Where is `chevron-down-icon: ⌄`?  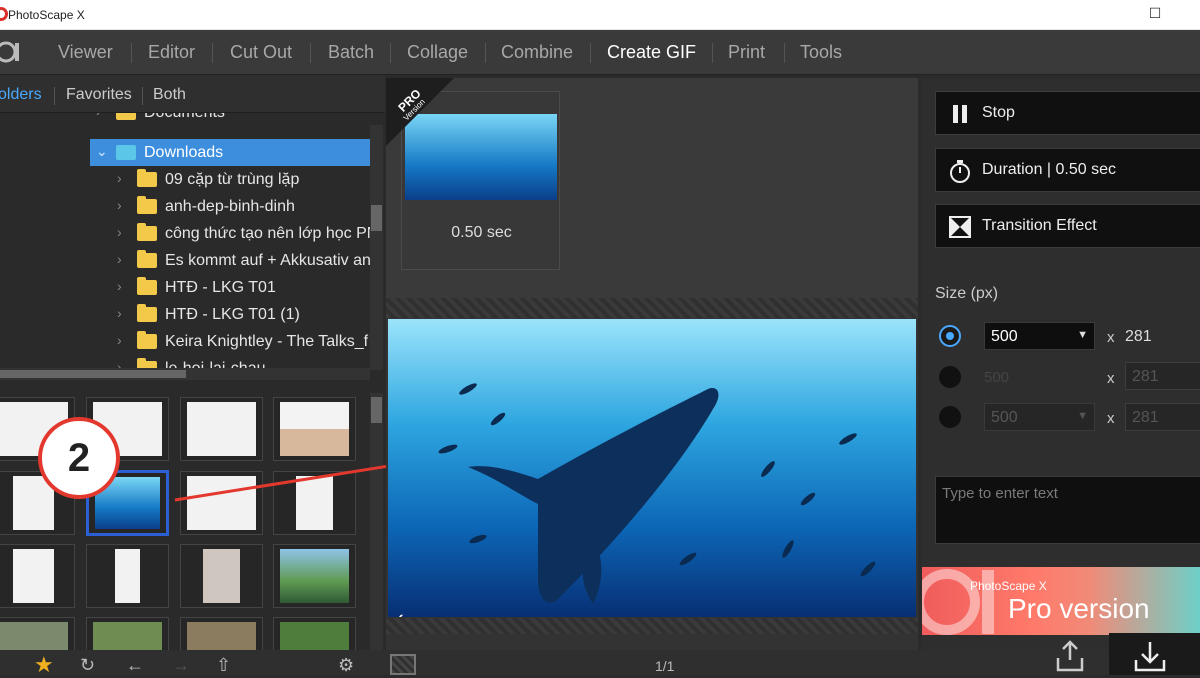 chevron-down-icon: ⌄ is located at coordinates (102, 151).